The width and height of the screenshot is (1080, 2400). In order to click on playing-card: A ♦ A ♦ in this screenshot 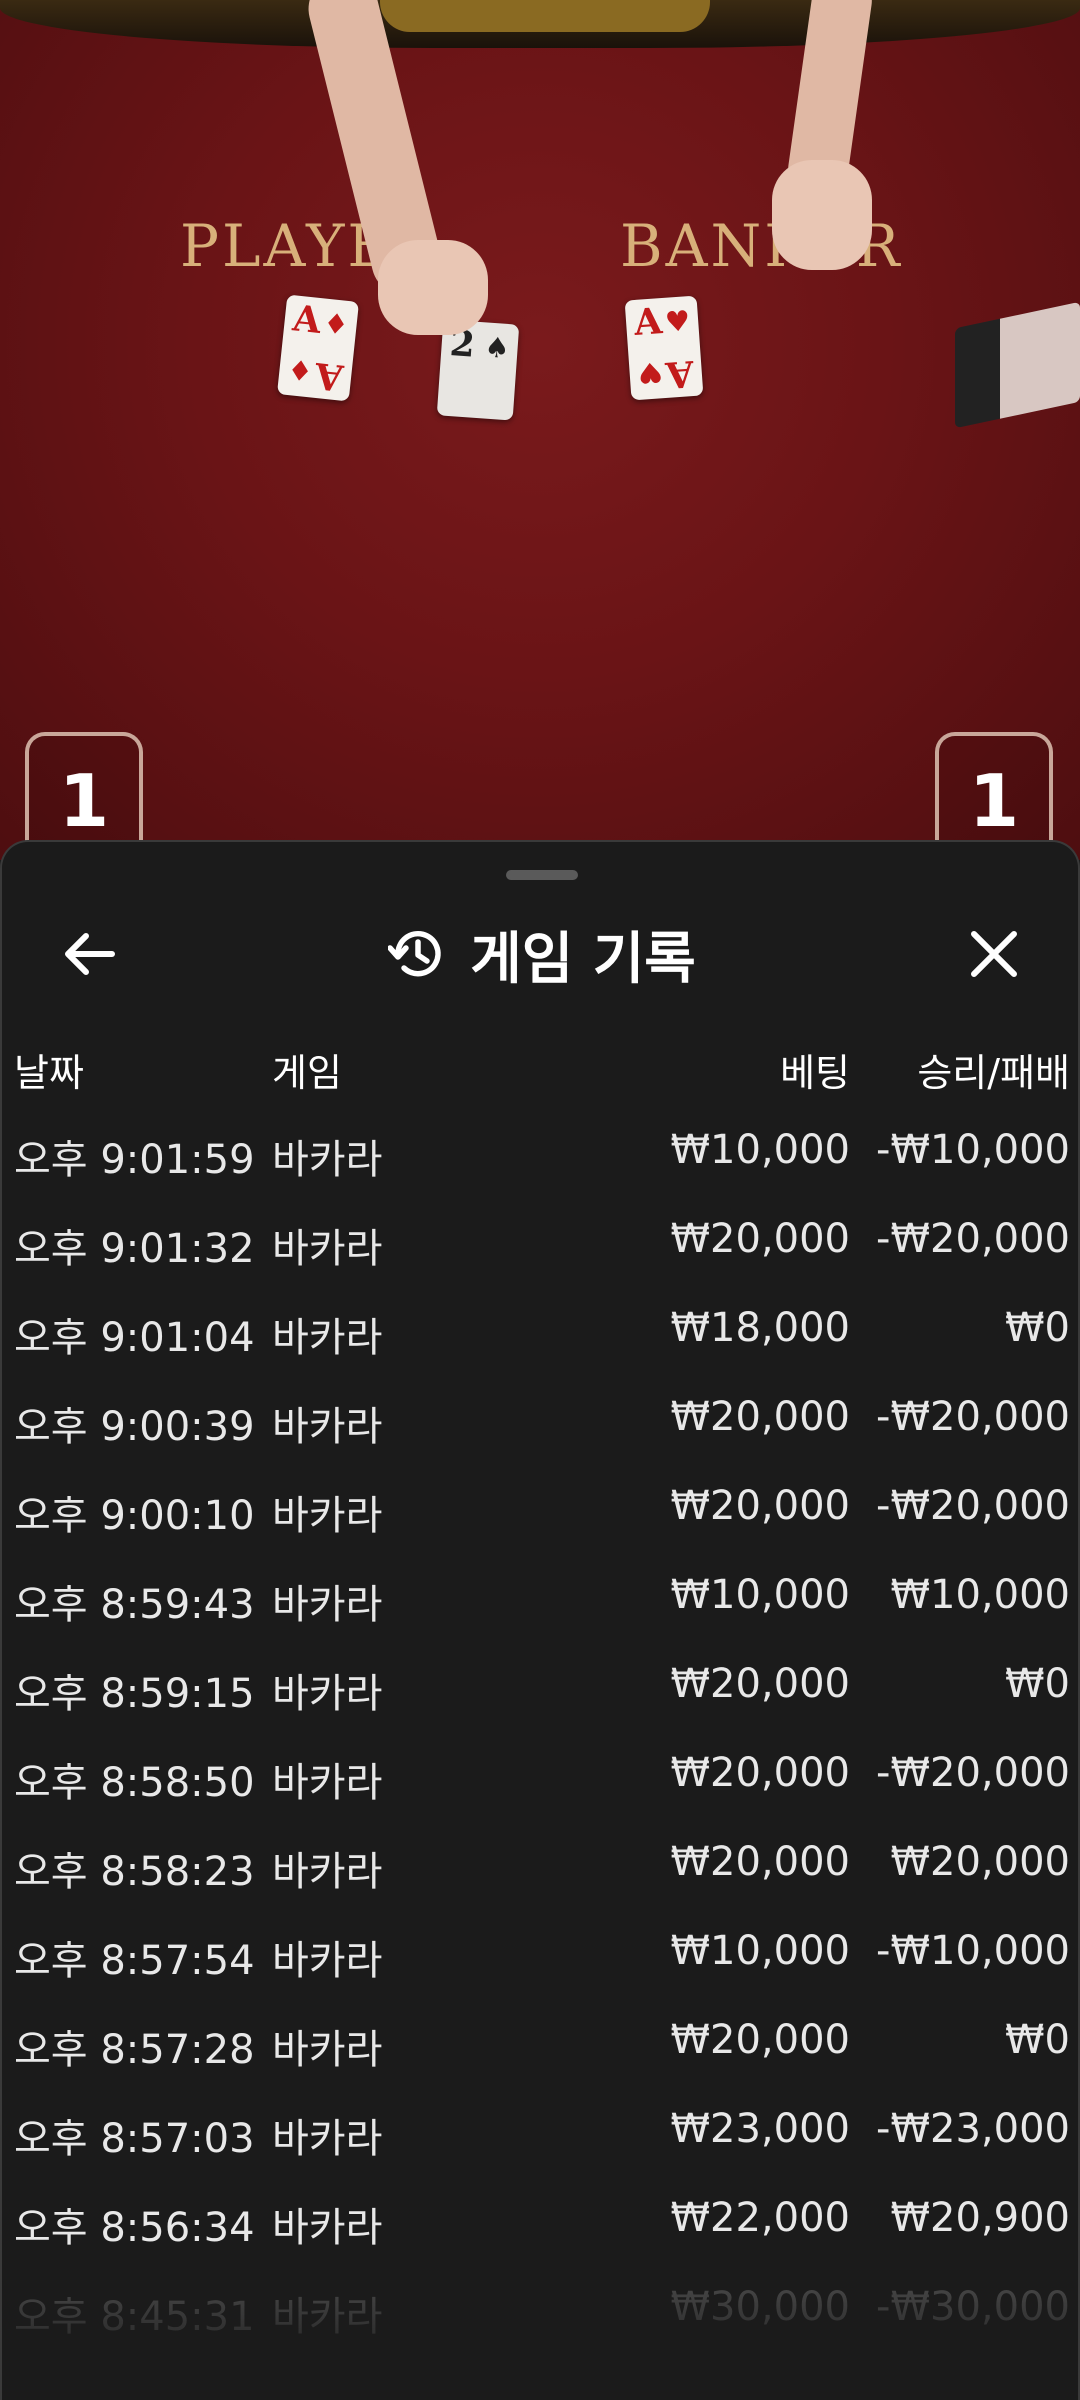, I will do `click(318, 348)`.